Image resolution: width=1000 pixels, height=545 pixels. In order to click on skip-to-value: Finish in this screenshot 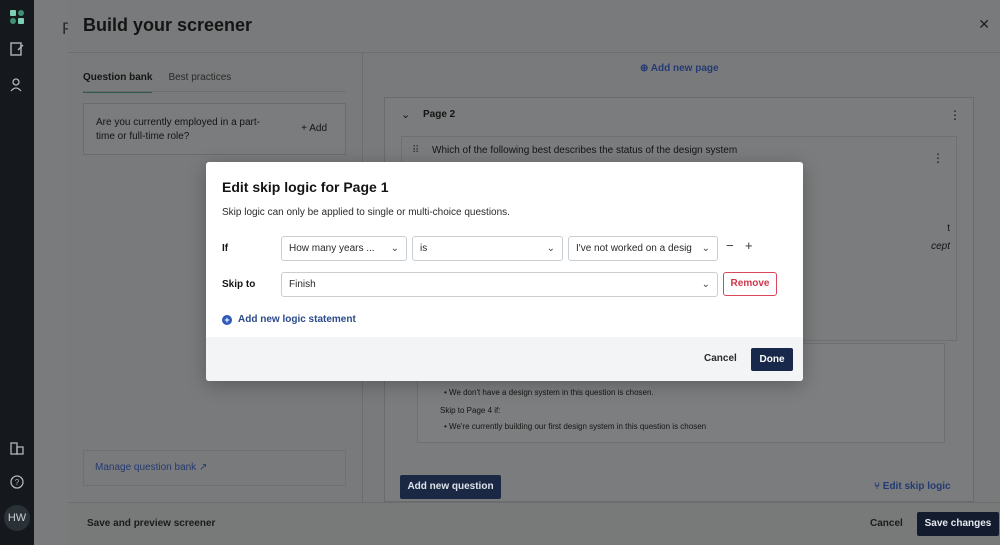, I will do `click(302, 284)`.